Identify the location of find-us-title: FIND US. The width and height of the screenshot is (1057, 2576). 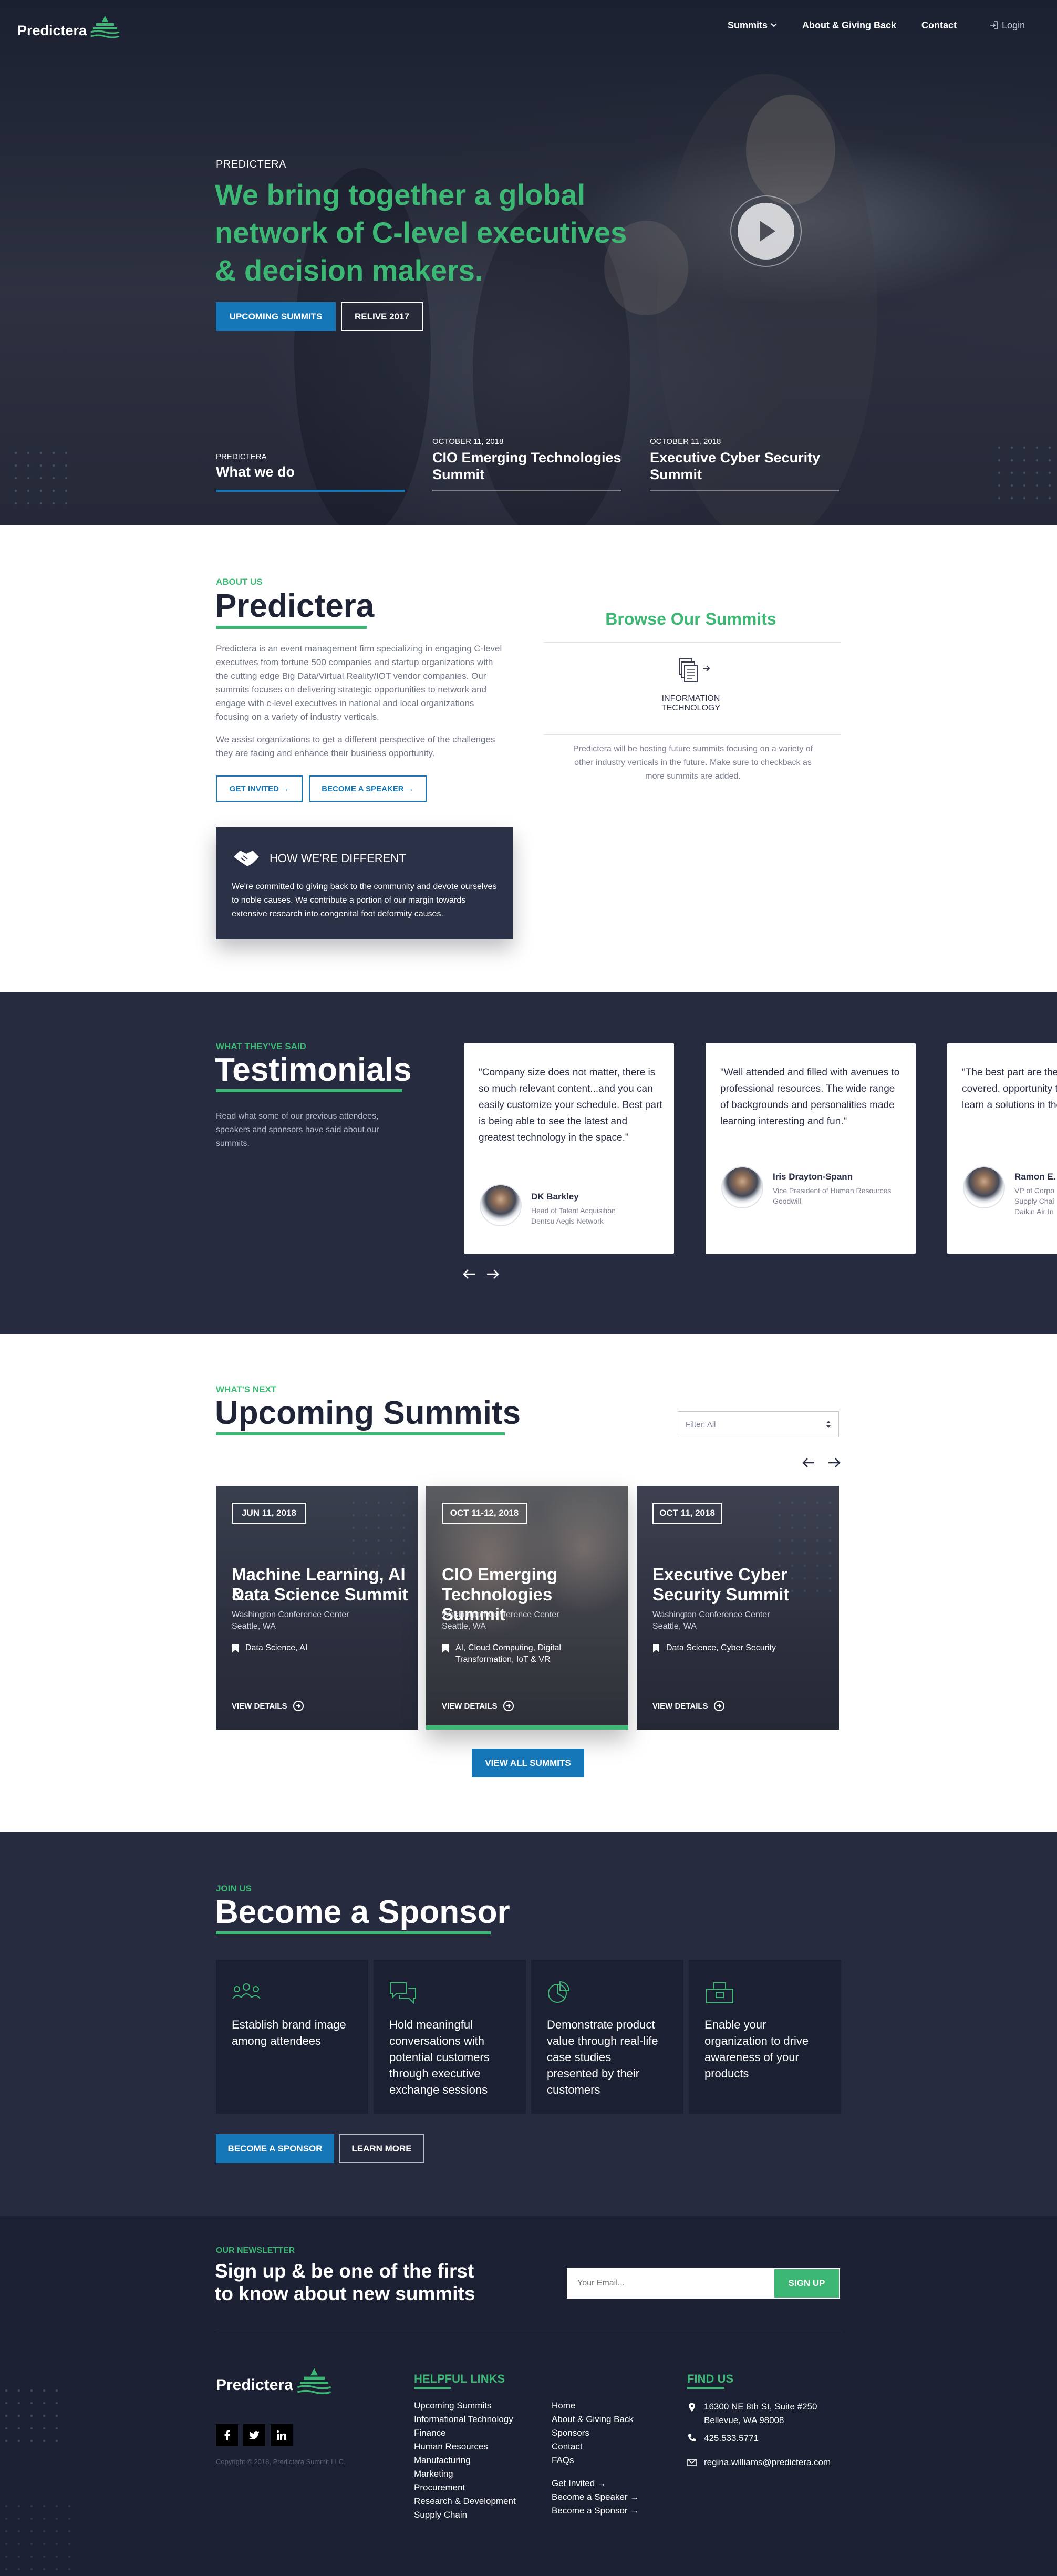
(710, 2378).